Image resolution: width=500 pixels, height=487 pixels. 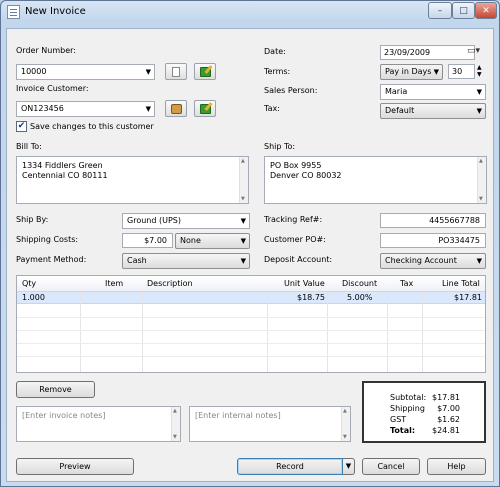 What do you see at coordinates (55, 11) in the screenshot?
I see `window-title: New Invoice` at bounding box center [55, 11].